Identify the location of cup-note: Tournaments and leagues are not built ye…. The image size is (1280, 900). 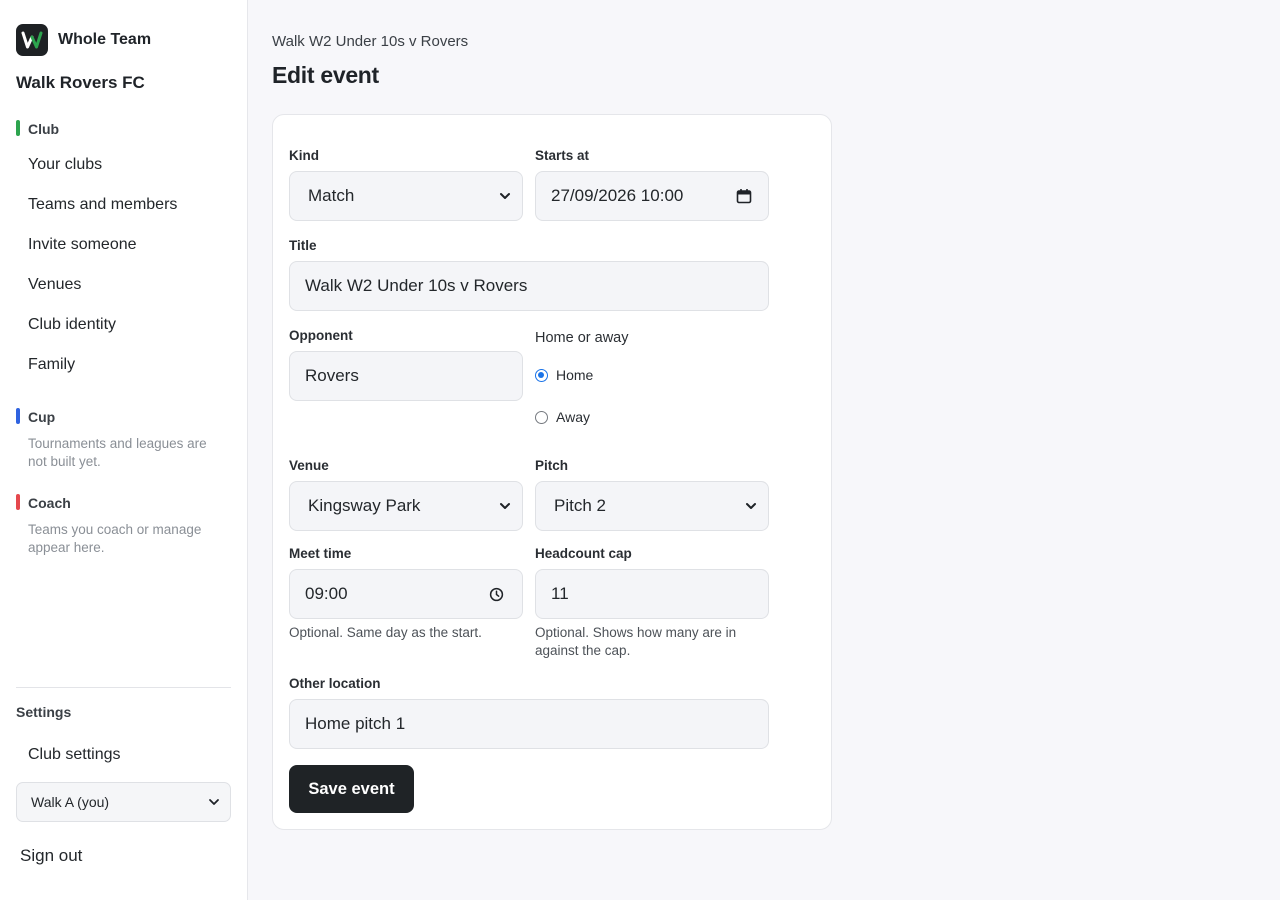
(117, 452).